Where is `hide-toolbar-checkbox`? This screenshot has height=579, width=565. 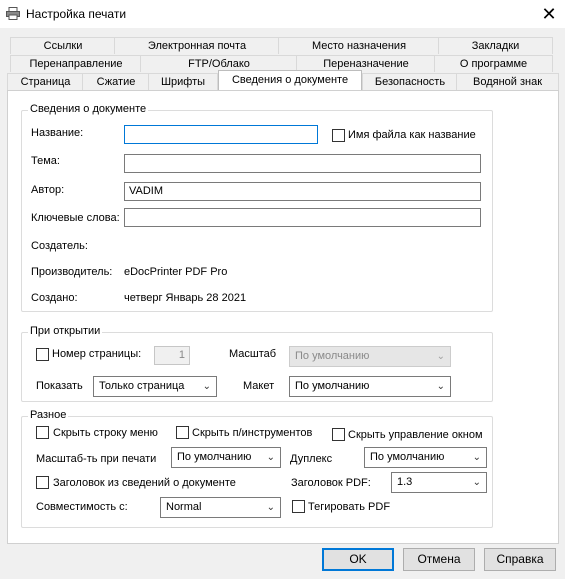 hide-toolbar-checkbox is located at coordinates (182, 432).